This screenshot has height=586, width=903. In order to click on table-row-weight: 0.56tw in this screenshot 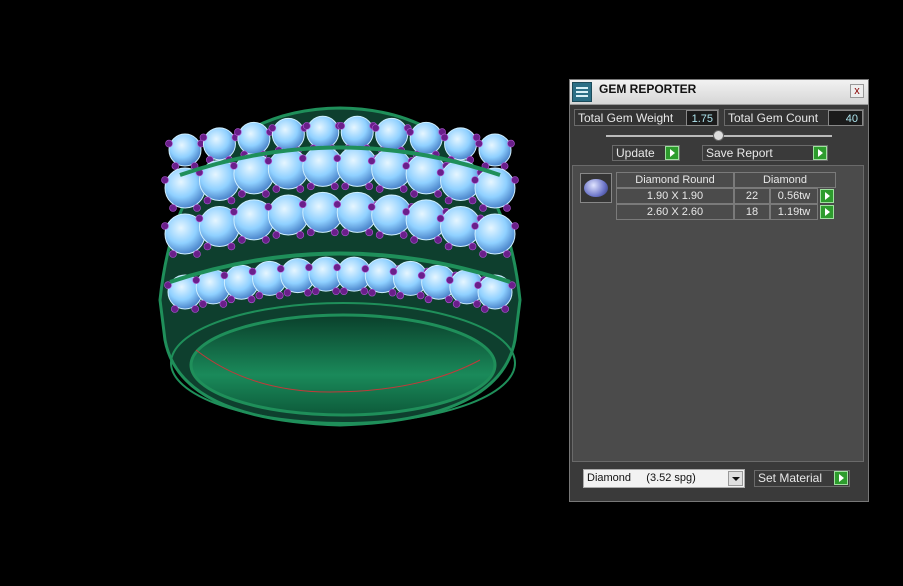, I will do `click(794, 196)`.